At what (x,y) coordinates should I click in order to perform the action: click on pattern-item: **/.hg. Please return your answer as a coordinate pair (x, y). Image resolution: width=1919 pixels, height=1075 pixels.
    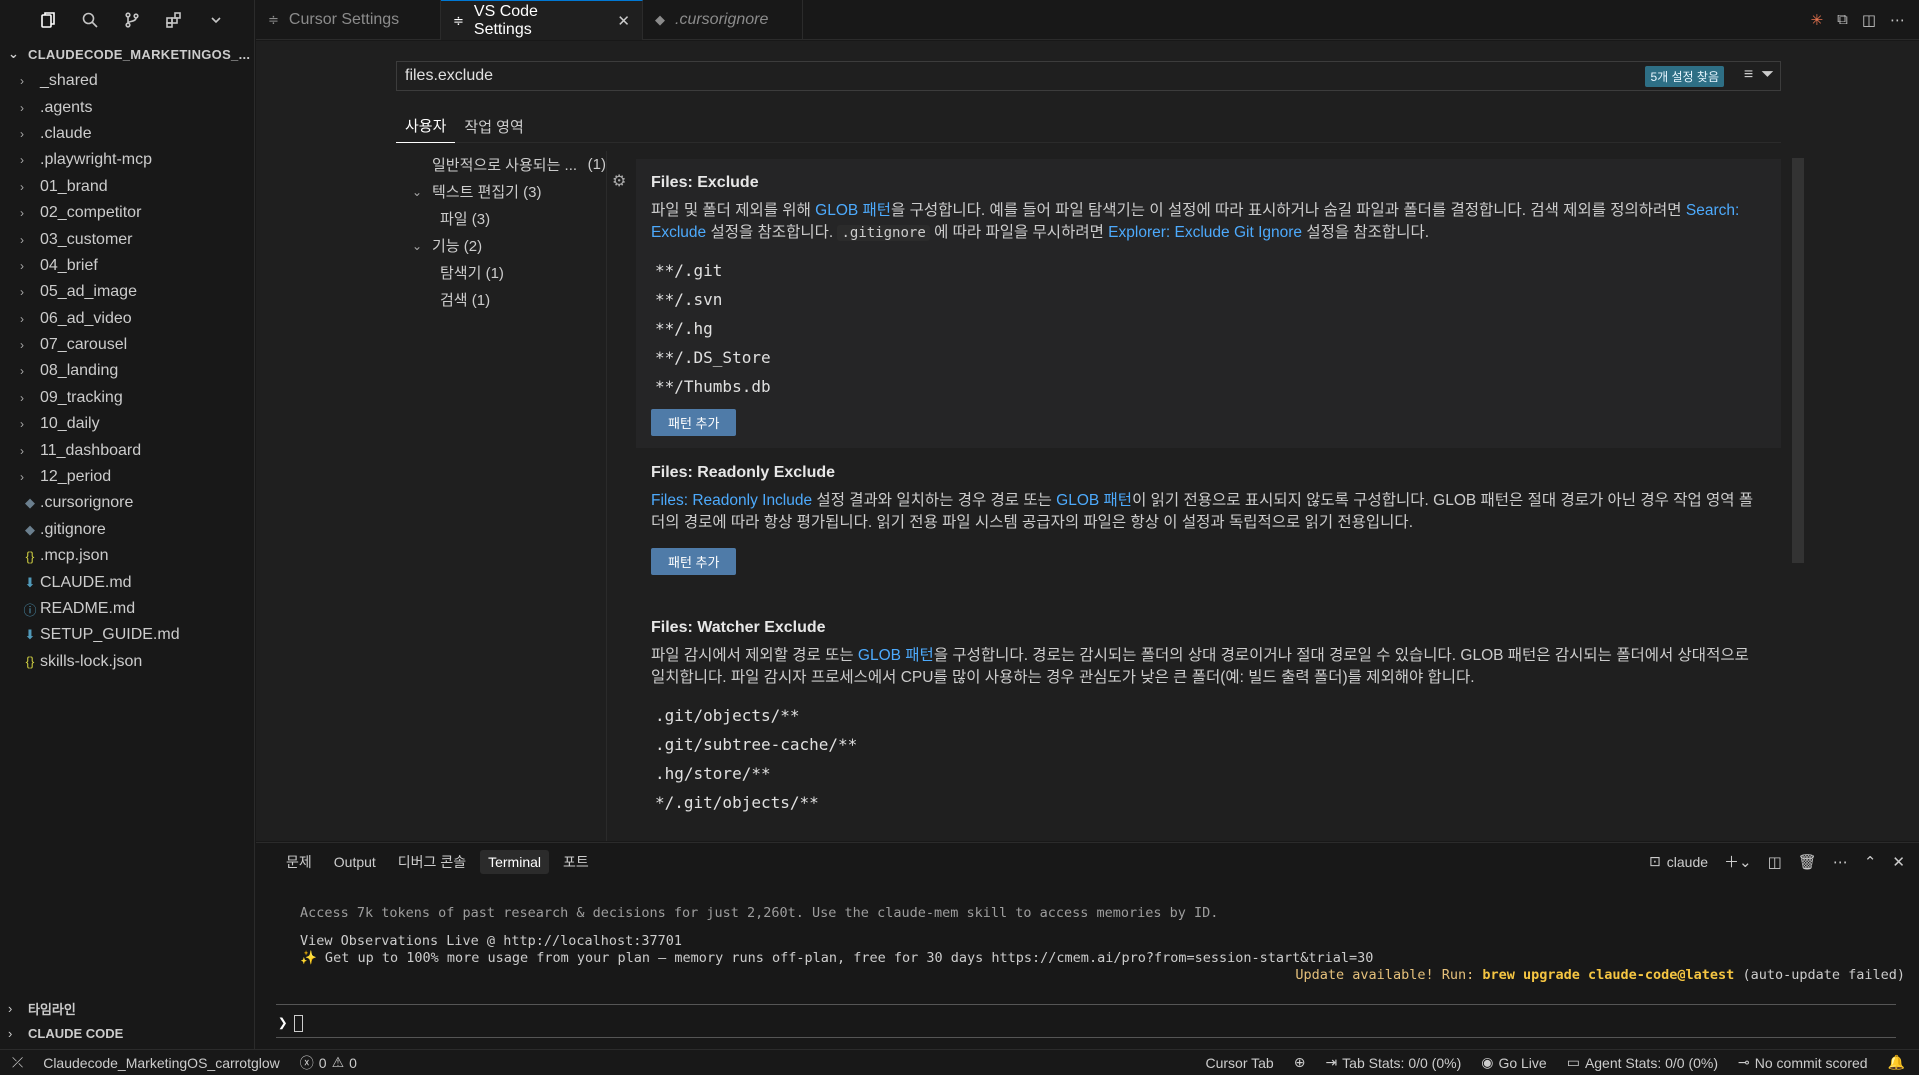
    Looking at the image, I should click on (1208, 328).